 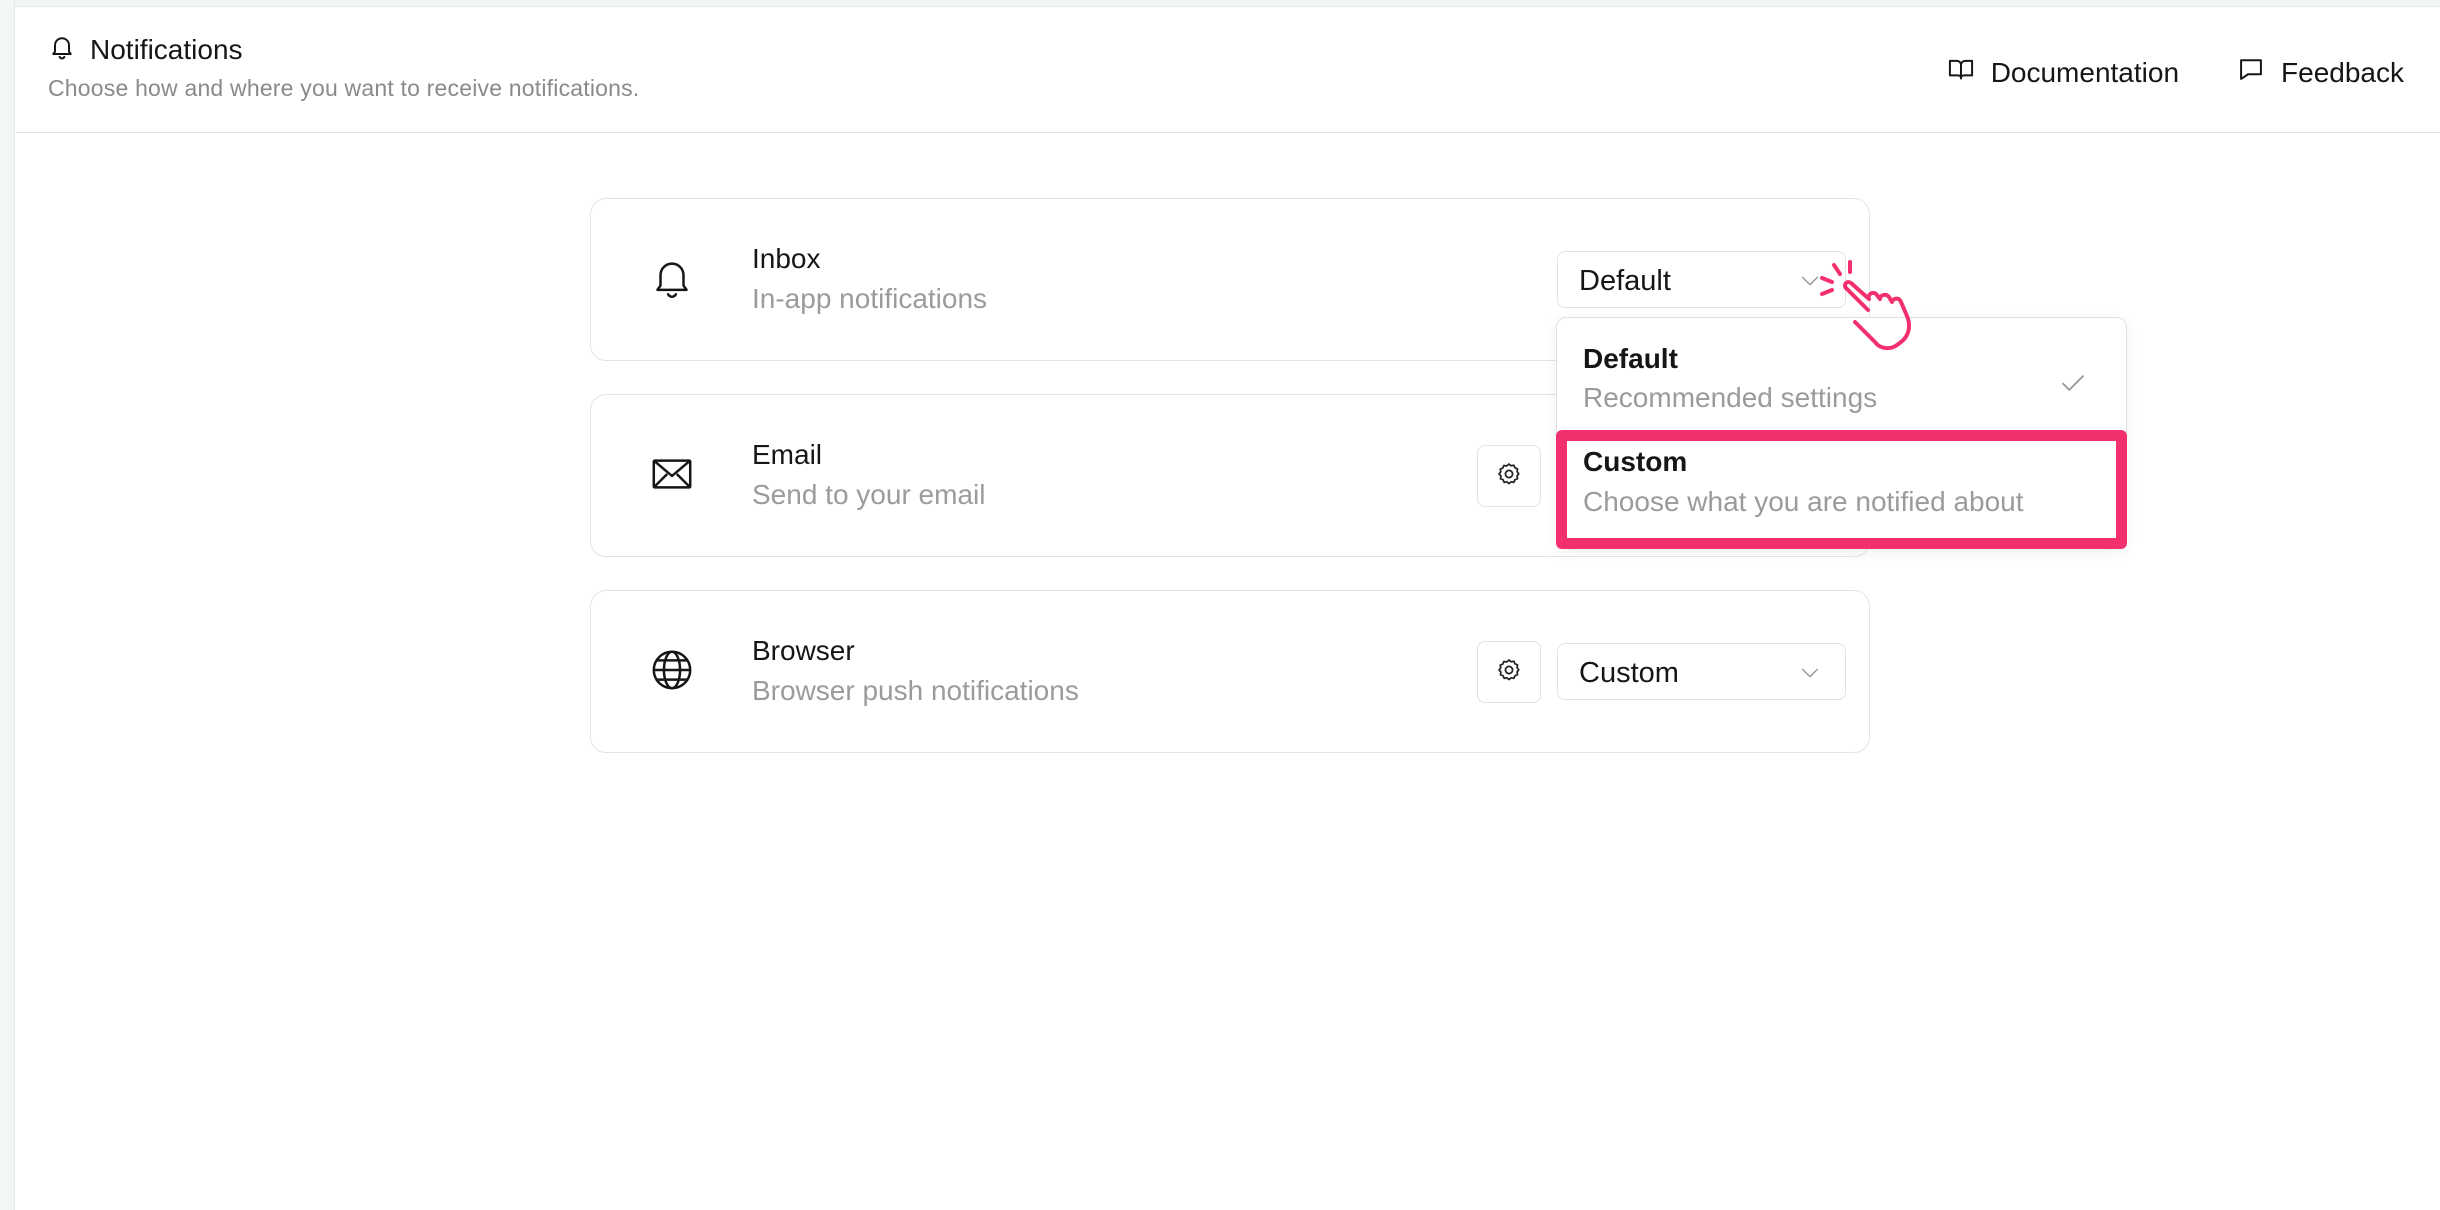 What do you see at coordinates (1630, 358) in the screenshot?
I see `option-label: Default` at bounding box center [1630, 358].